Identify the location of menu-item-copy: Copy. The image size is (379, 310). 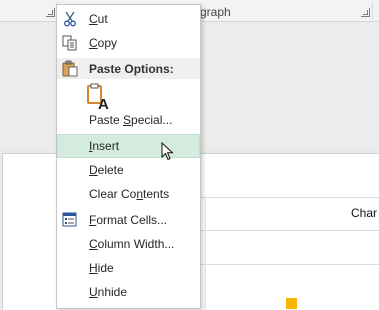
(128, 43).